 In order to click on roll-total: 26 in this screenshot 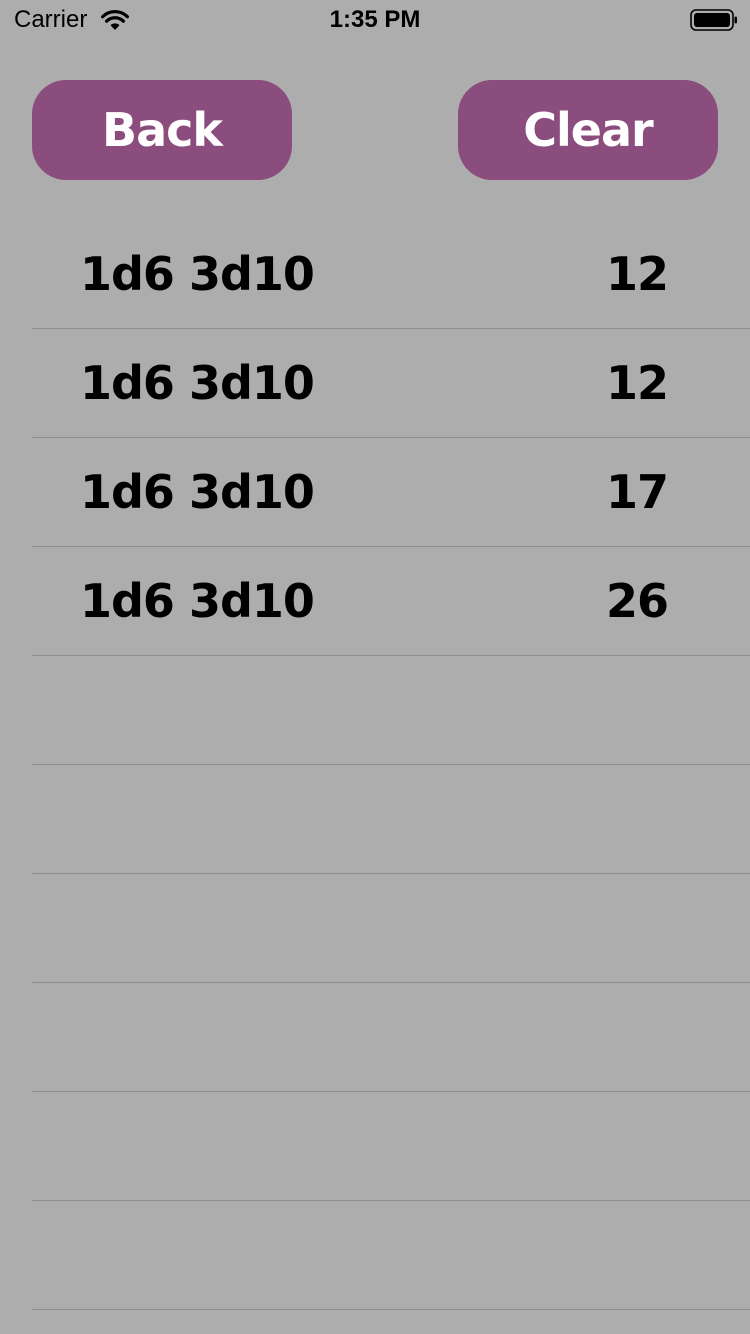, I will do `click(637, 601)`.